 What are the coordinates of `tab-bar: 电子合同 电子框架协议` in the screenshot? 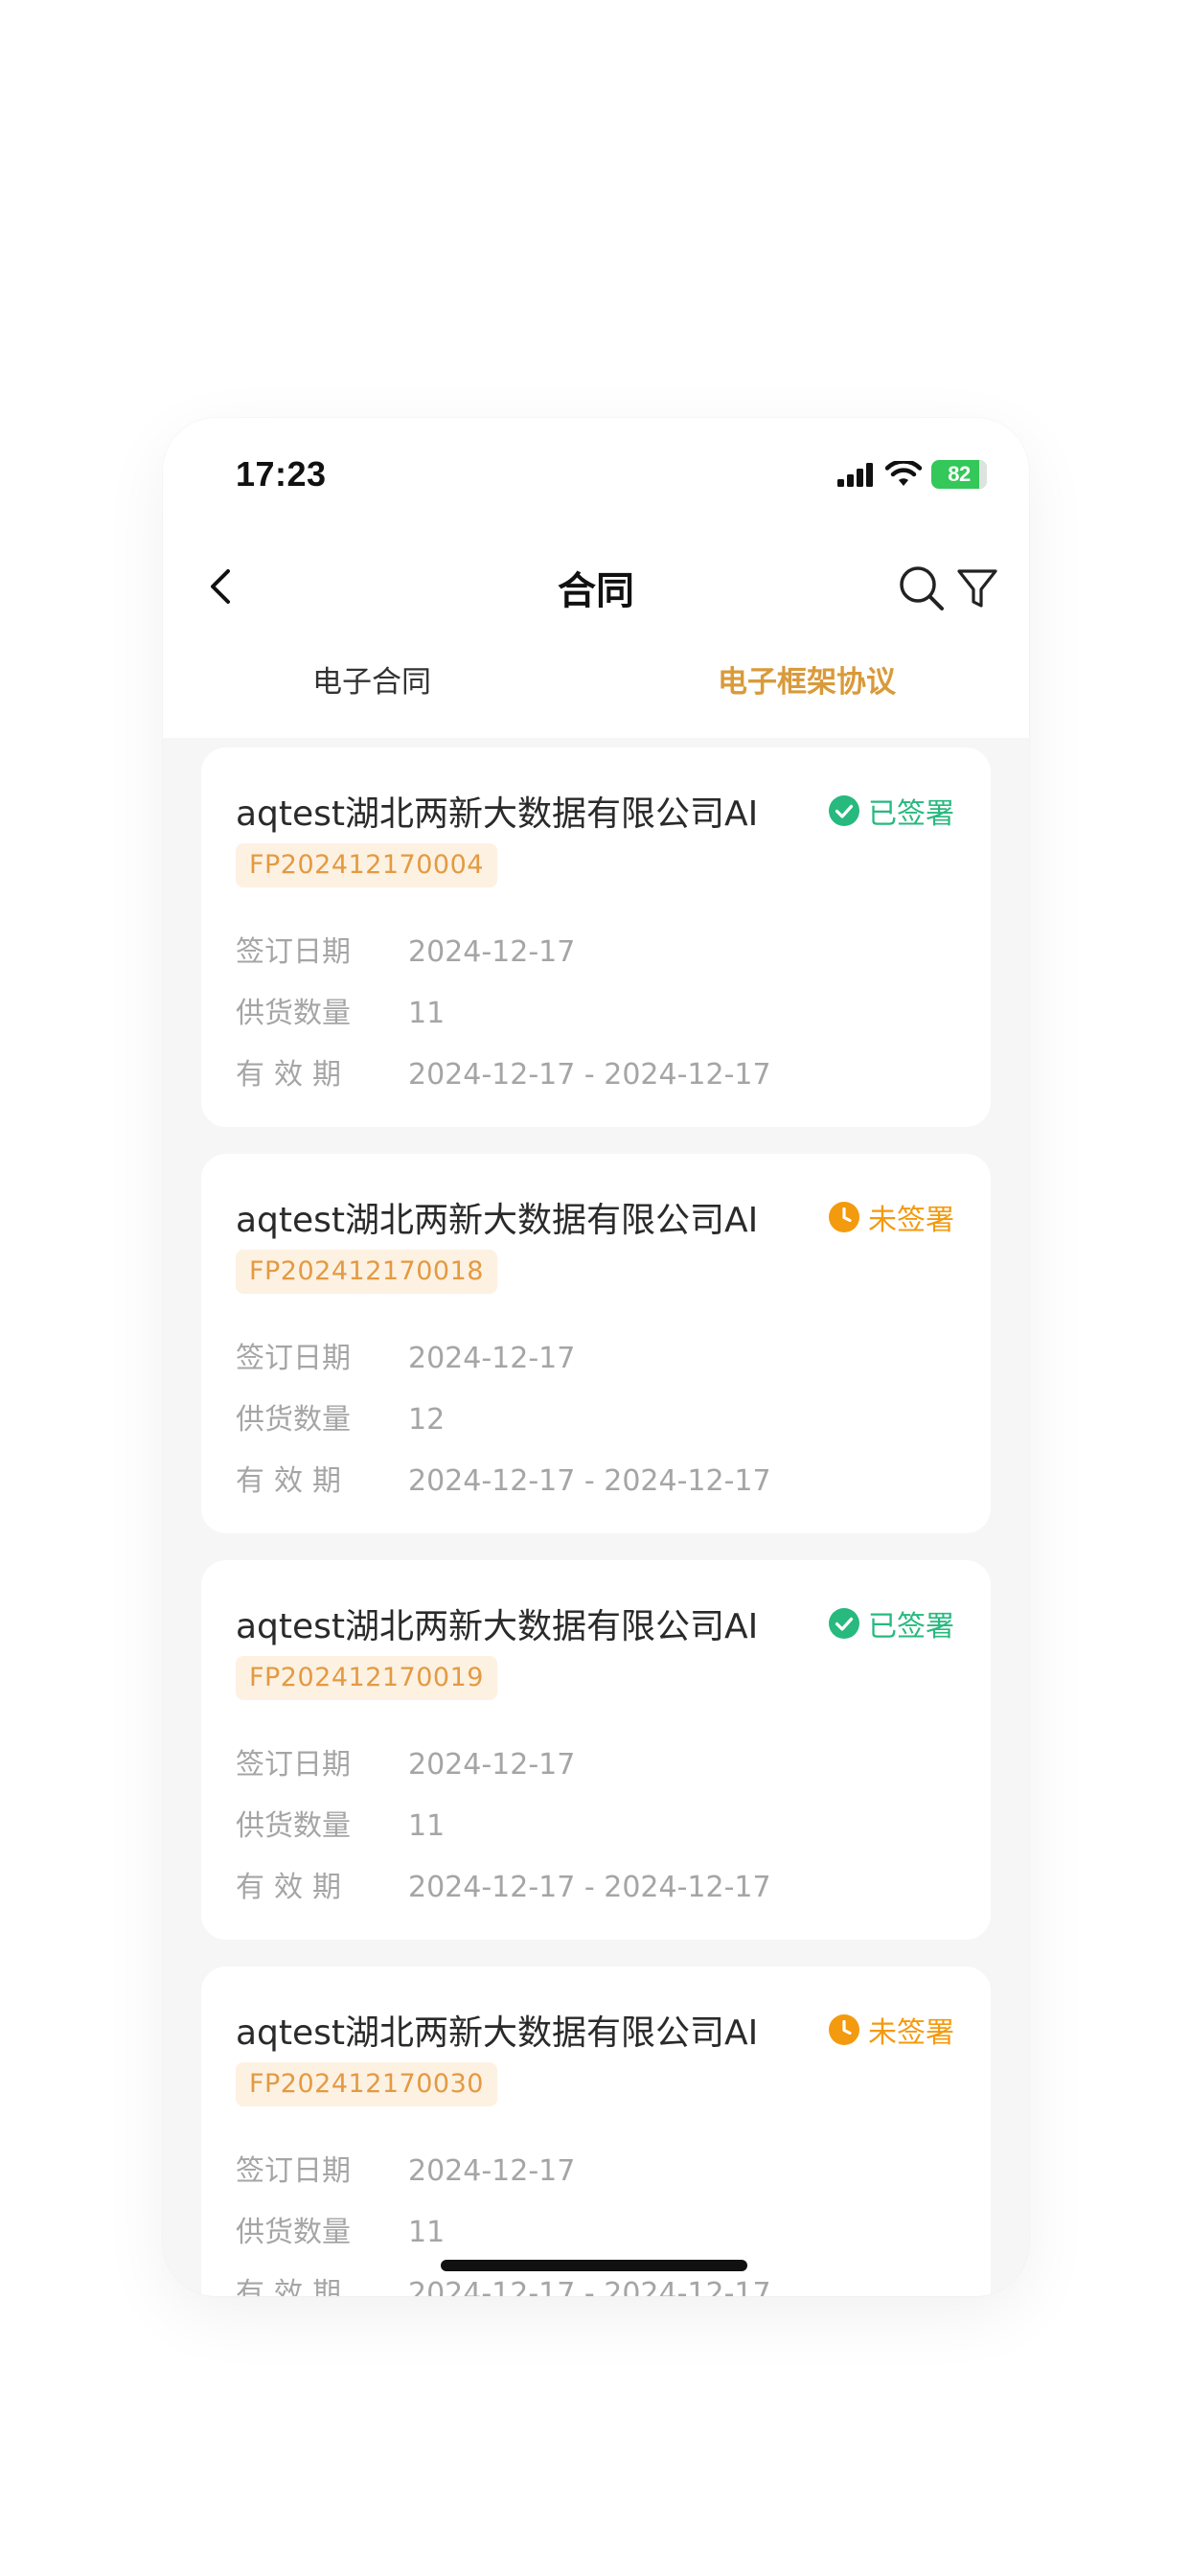 It's located at (596, 689).